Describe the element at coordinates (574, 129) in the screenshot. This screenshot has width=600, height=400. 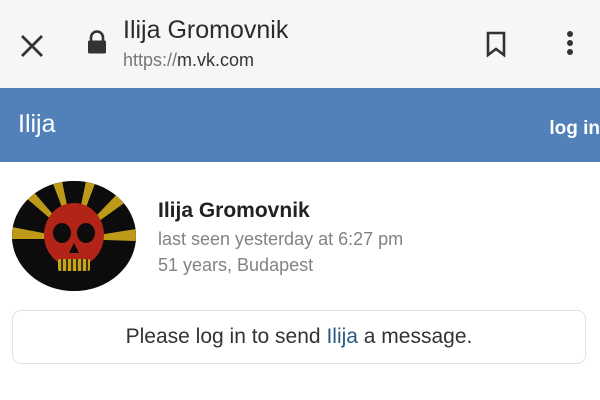
I see `login-link: log in` at that location.